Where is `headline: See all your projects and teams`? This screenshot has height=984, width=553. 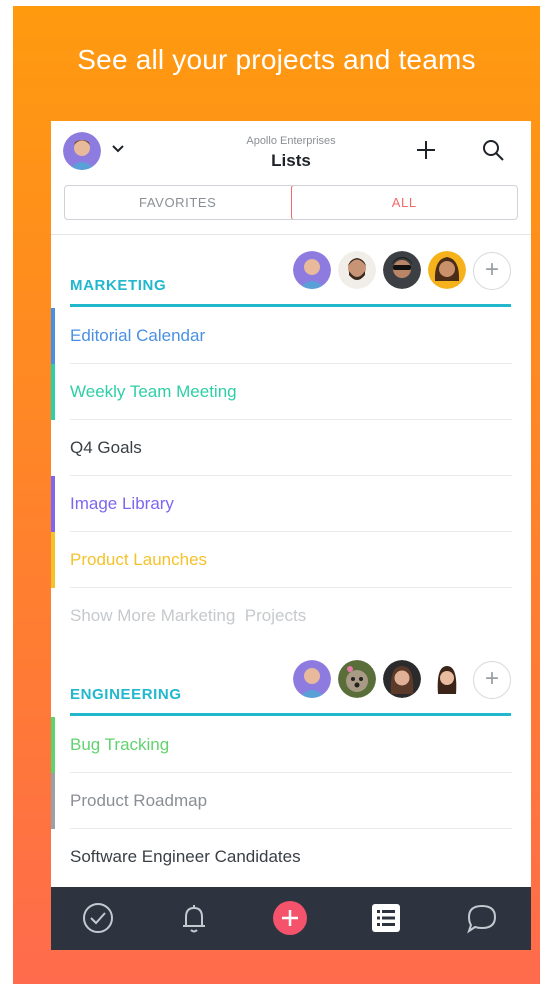
headline: See all your projects and teams is located at coordinates (276, 59).